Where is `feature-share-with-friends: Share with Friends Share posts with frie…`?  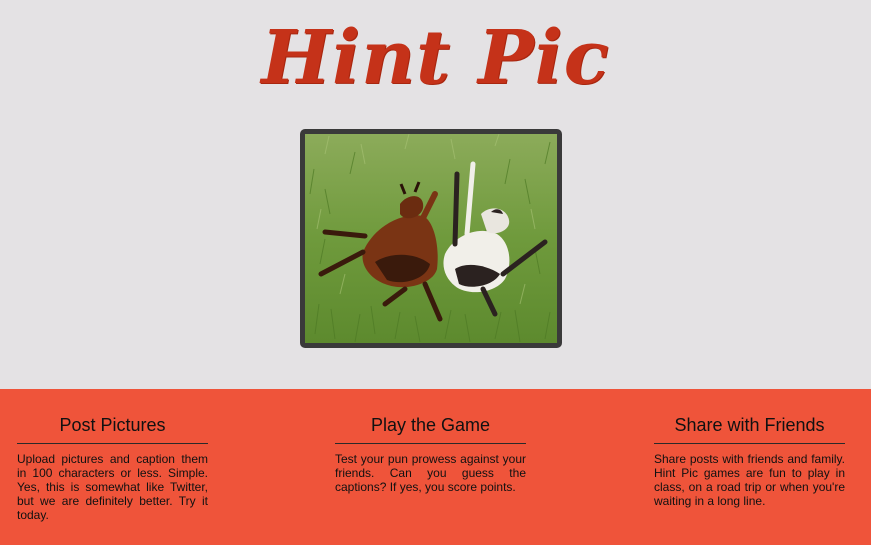 feature-share-with-friends: Share with Friends Share posts with frie… is located at coordinates (749, 461).